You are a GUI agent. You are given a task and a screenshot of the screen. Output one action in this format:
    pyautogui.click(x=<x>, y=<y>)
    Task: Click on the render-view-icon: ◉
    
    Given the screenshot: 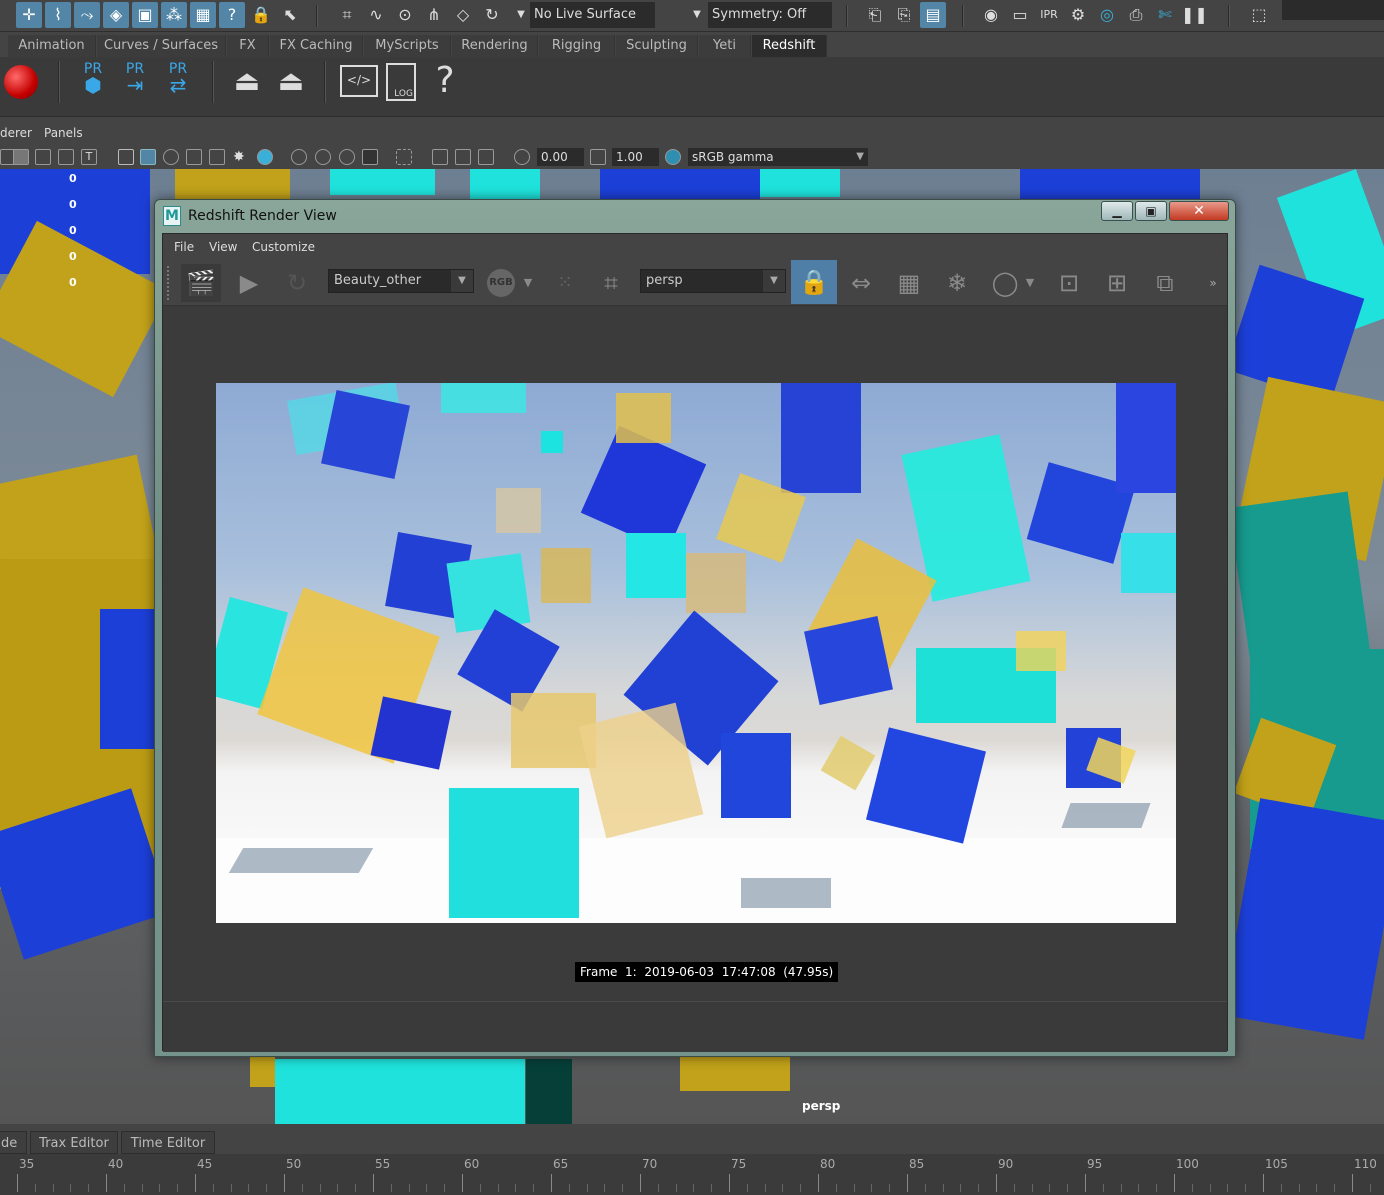 What is the action you would take?
    pyautogui.click(x=991, y=15)
    